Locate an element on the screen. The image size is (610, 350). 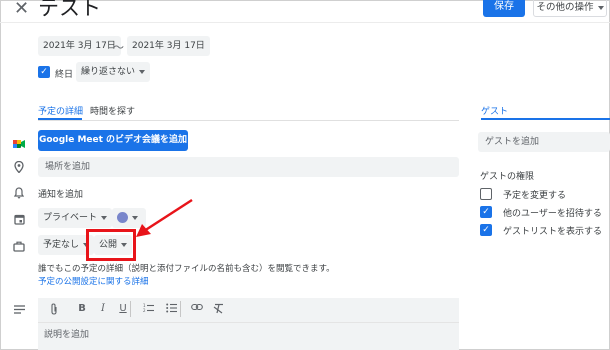
annotation-arrow is located at coordinates (164, 217).